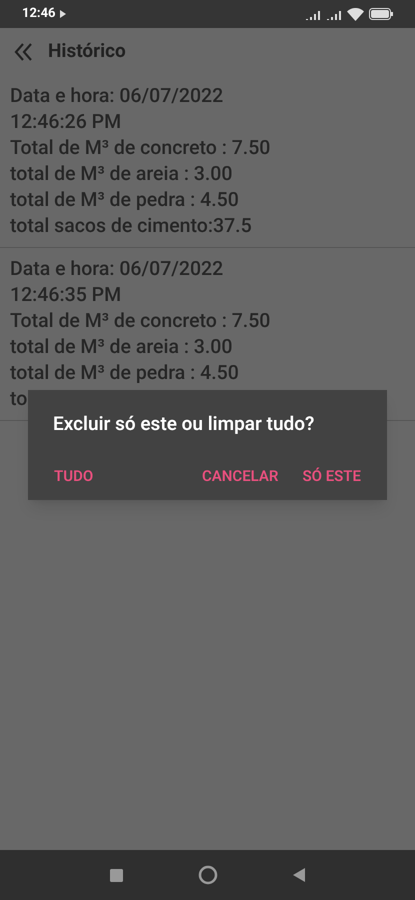 The image size is (415, 900). I want to click on dialog-button: TUDO, so click(74, 475).